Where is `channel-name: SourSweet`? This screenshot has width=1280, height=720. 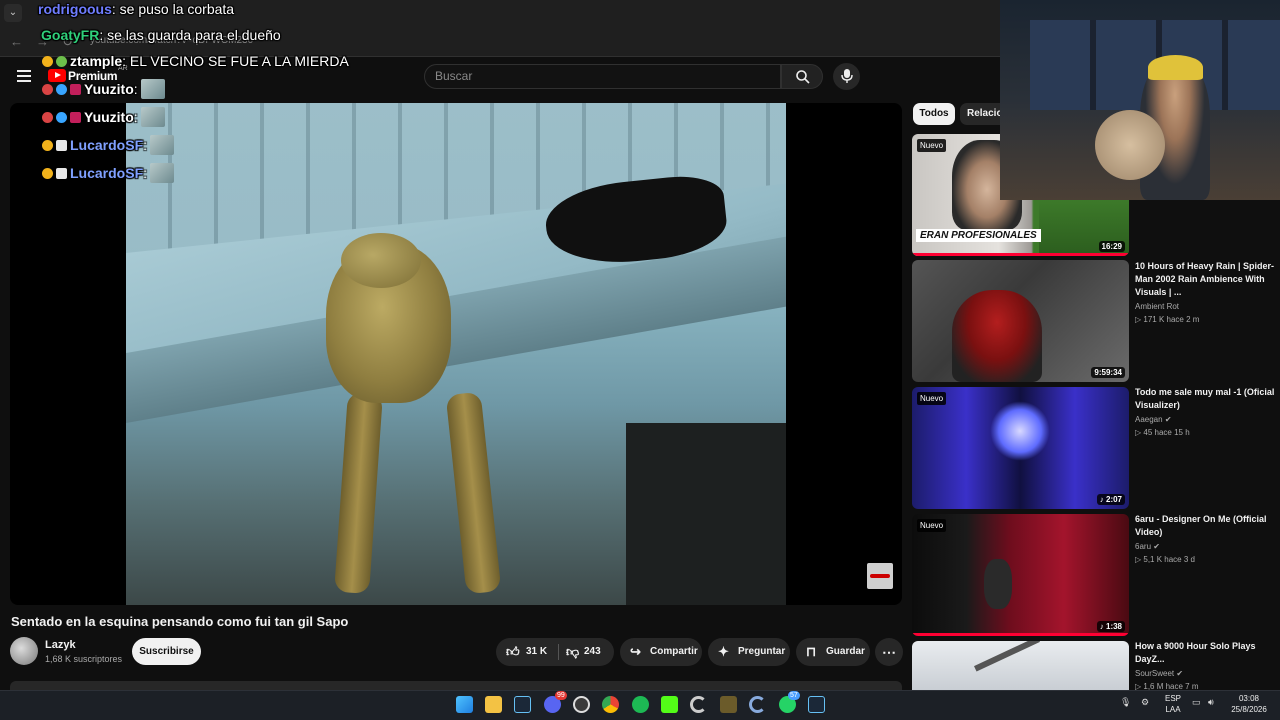
channel-name: SourSweet is located at coordinates (1155, 673).